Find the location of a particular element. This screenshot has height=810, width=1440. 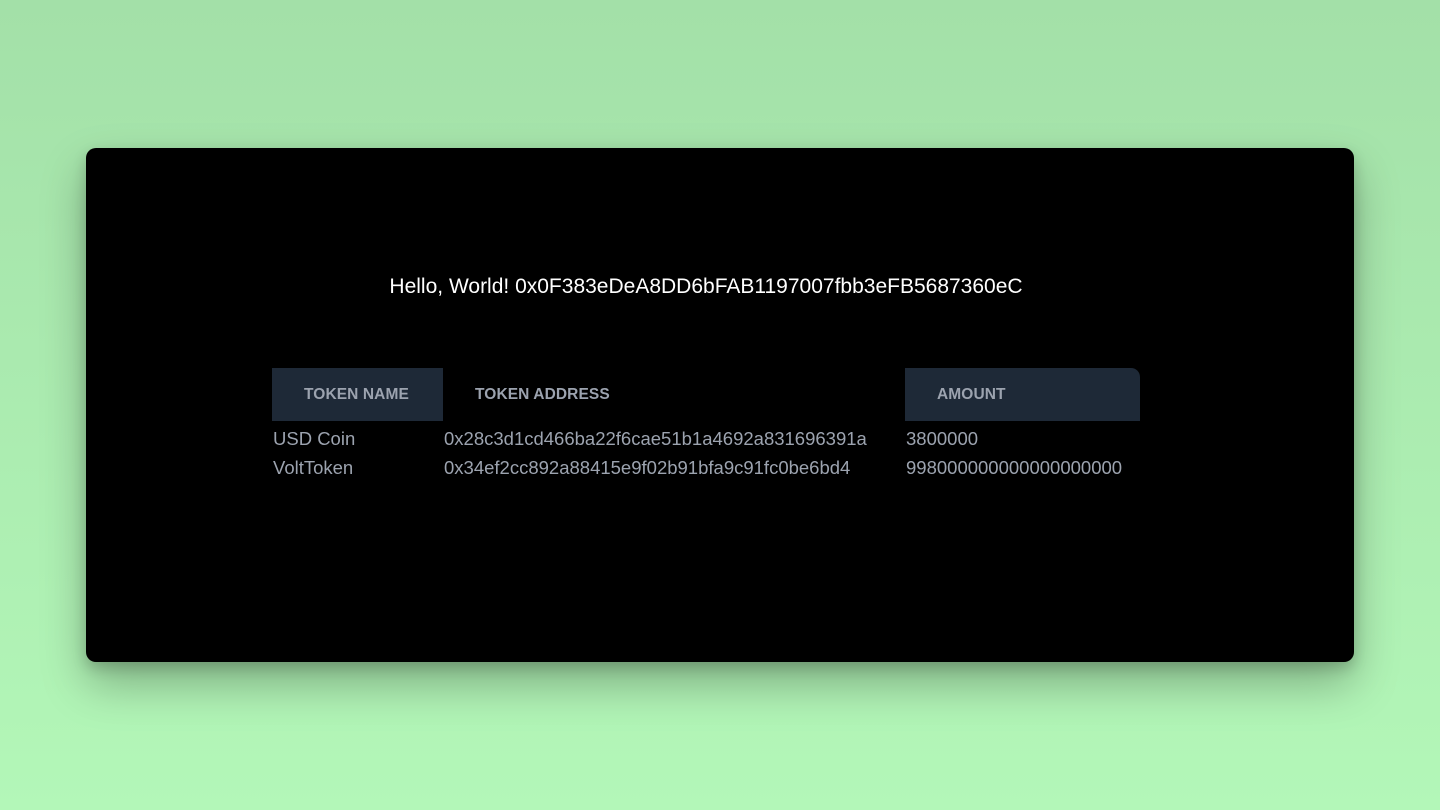

token-amount-cell: 3800000 is located at coordinates (942, 438).